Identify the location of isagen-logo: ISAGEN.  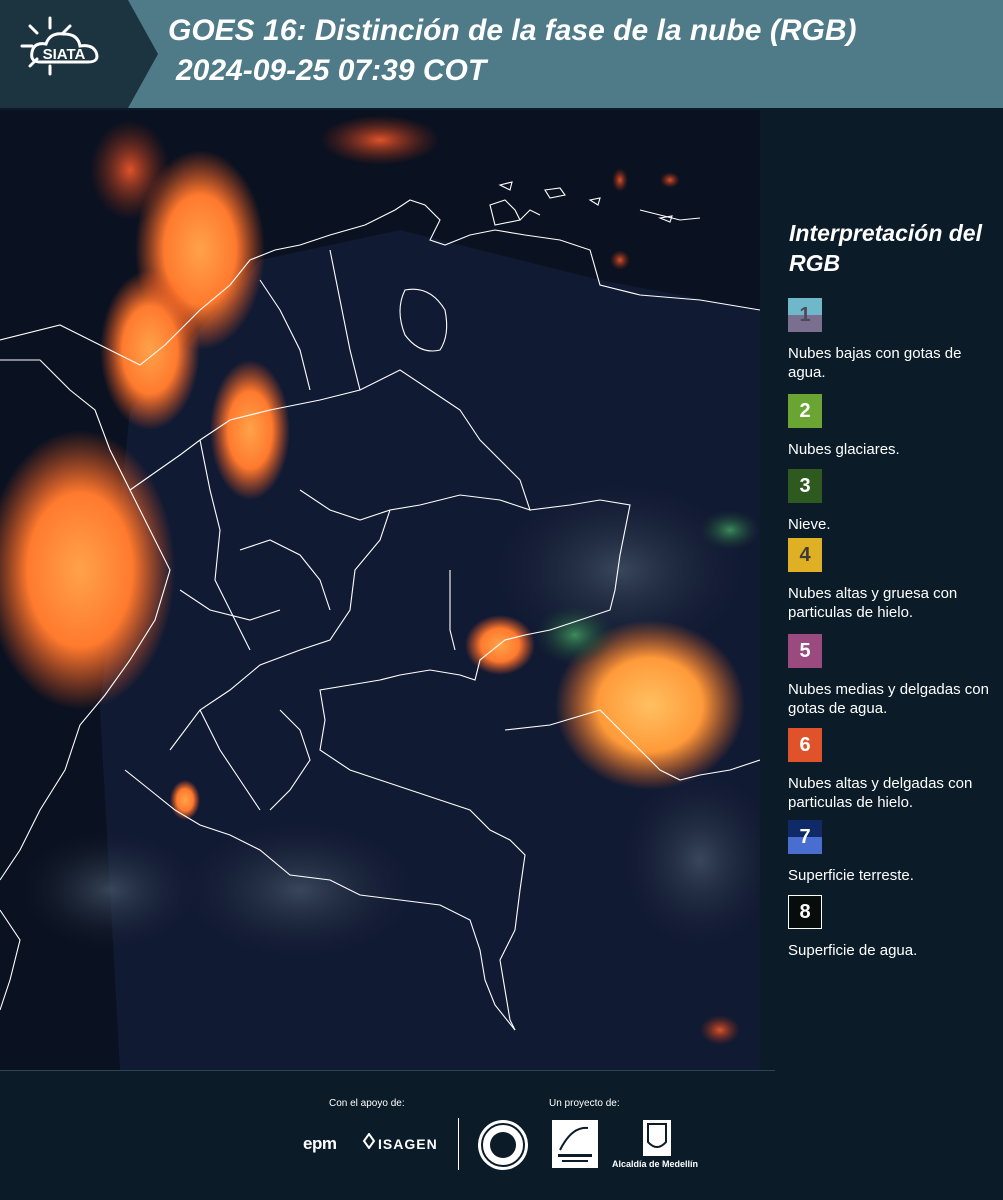
(408, 1144).